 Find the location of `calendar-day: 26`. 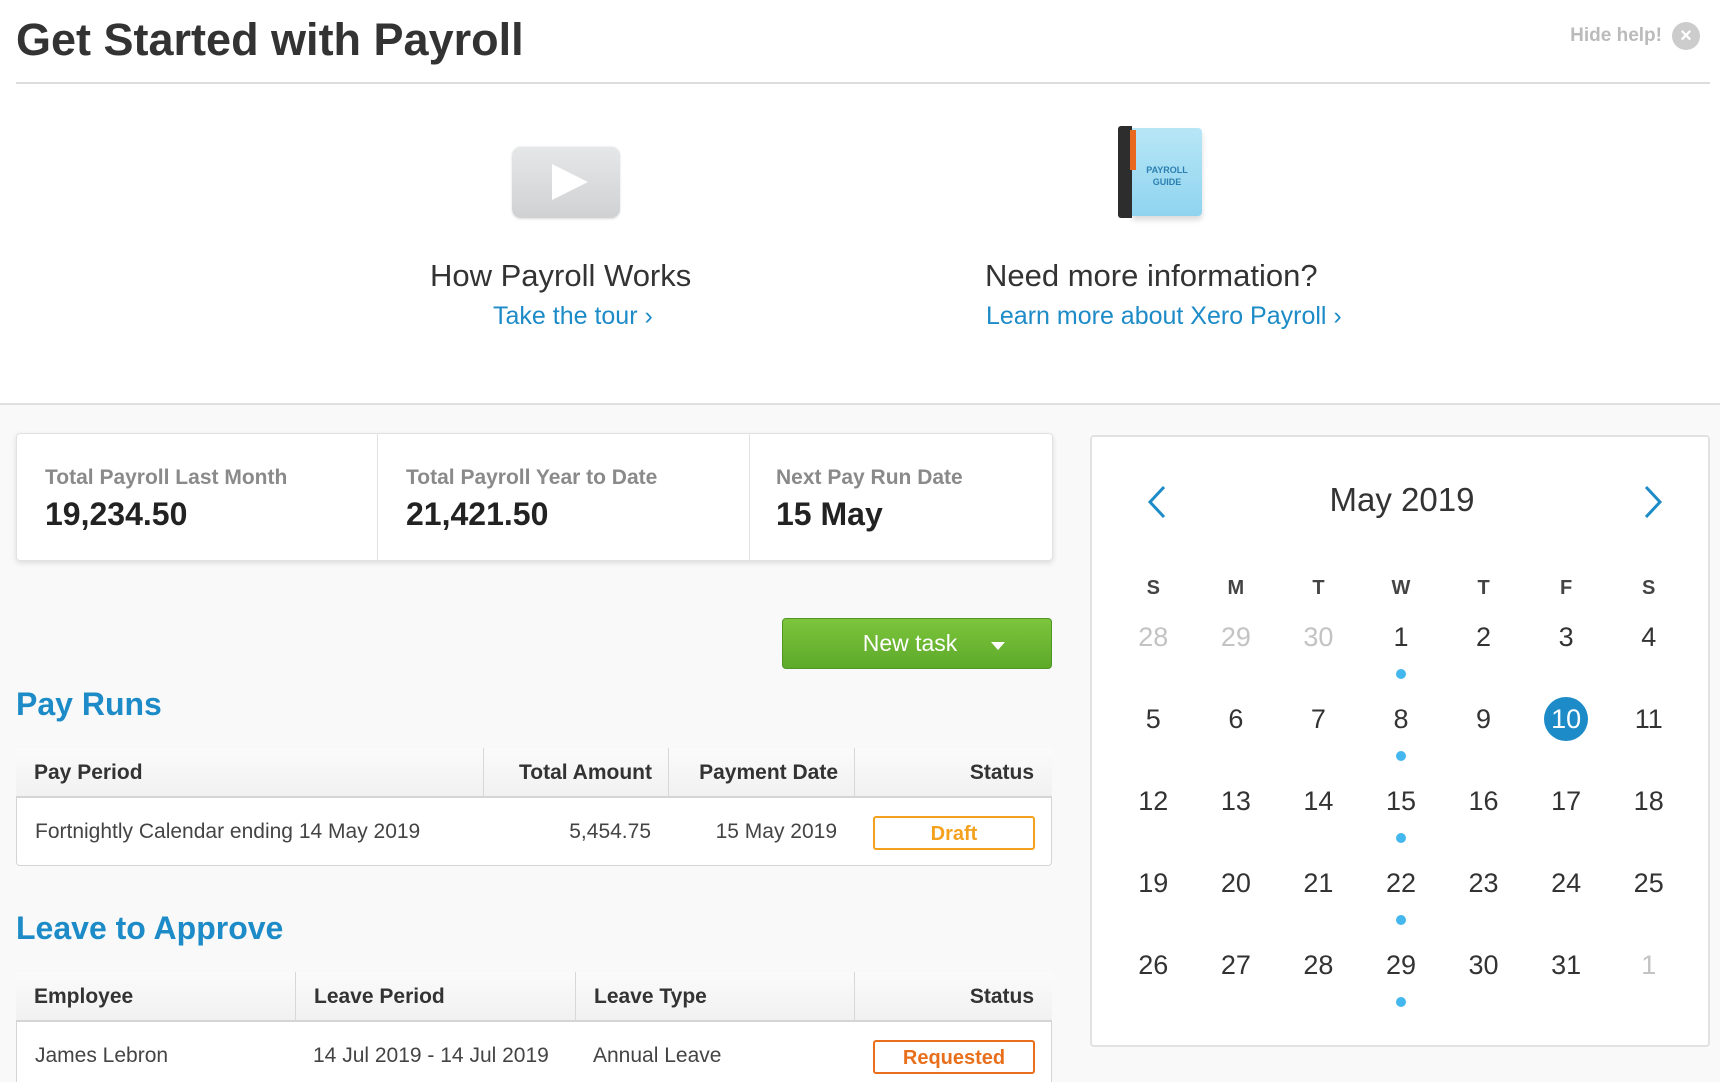

calendar-day: 26 is located at coordinates (1153, 982).